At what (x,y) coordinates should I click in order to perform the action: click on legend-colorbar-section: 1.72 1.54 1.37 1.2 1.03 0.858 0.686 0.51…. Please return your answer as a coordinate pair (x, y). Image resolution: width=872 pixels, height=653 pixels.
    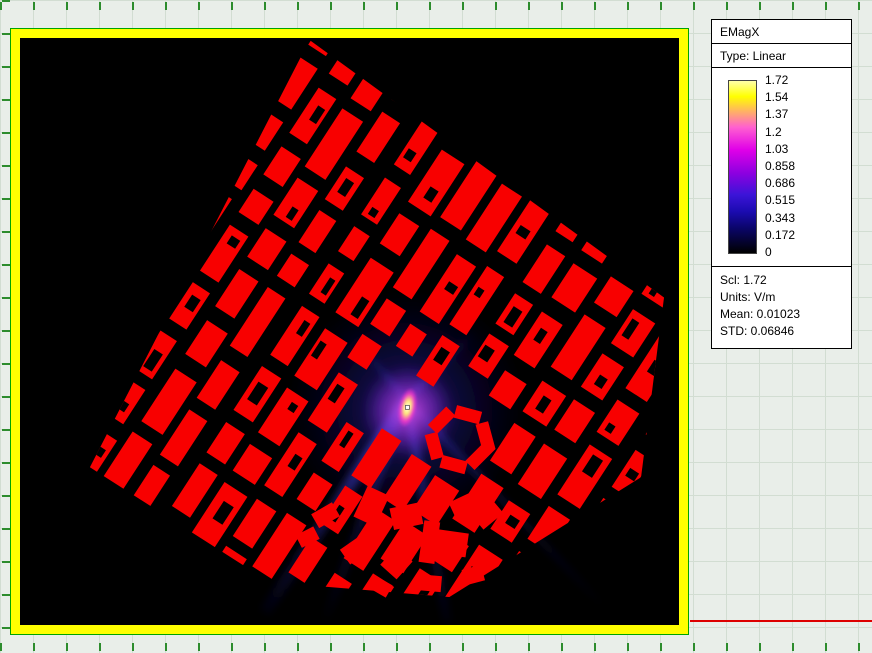
    Looking at the image, I should click on (781, 167).